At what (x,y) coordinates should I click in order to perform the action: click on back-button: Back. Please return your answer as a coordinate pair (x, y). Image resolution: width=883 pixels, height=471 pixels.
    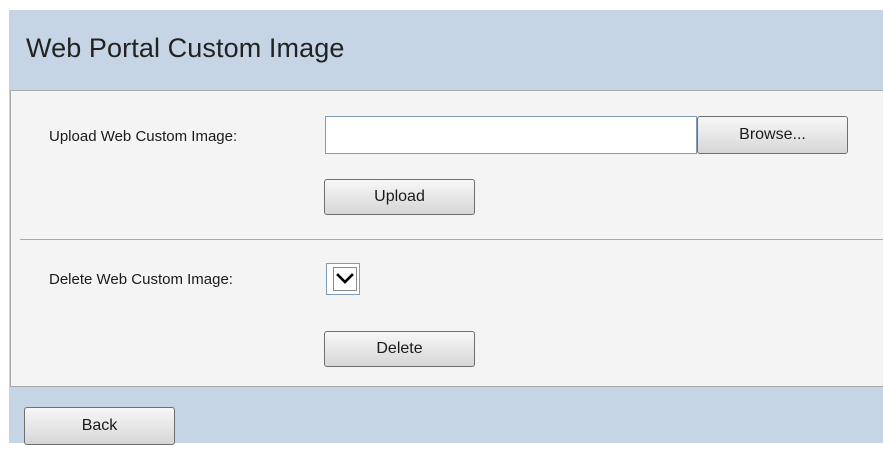
    Looking at the image, I should click on (99, 426).